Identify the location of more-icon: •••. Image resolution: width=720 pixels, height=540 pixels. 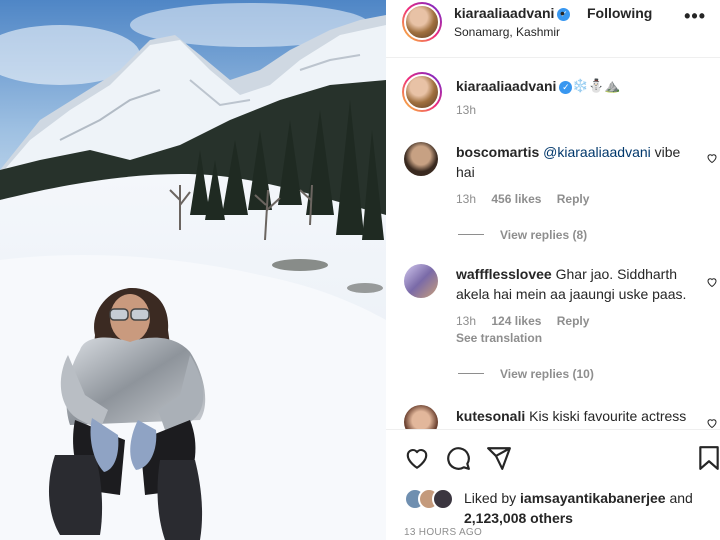
(695, 16).